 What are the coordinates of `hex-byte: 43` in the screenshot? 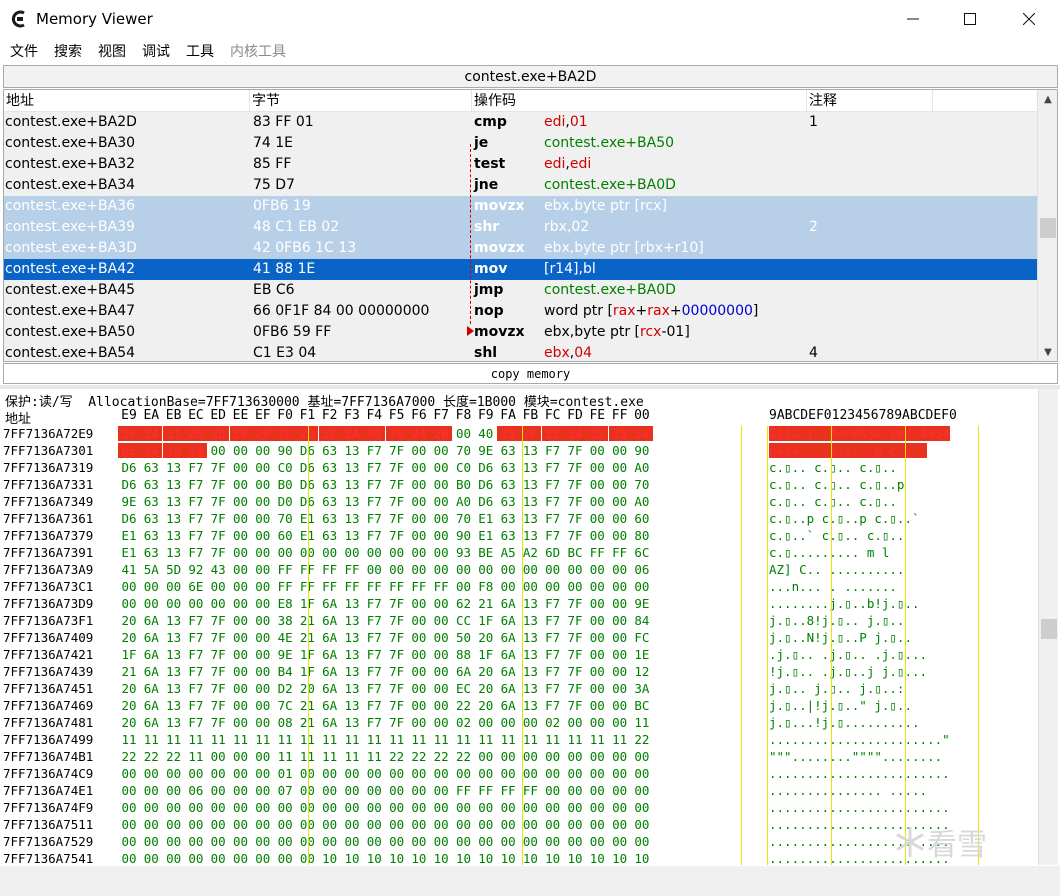 It's located at (218, 569).